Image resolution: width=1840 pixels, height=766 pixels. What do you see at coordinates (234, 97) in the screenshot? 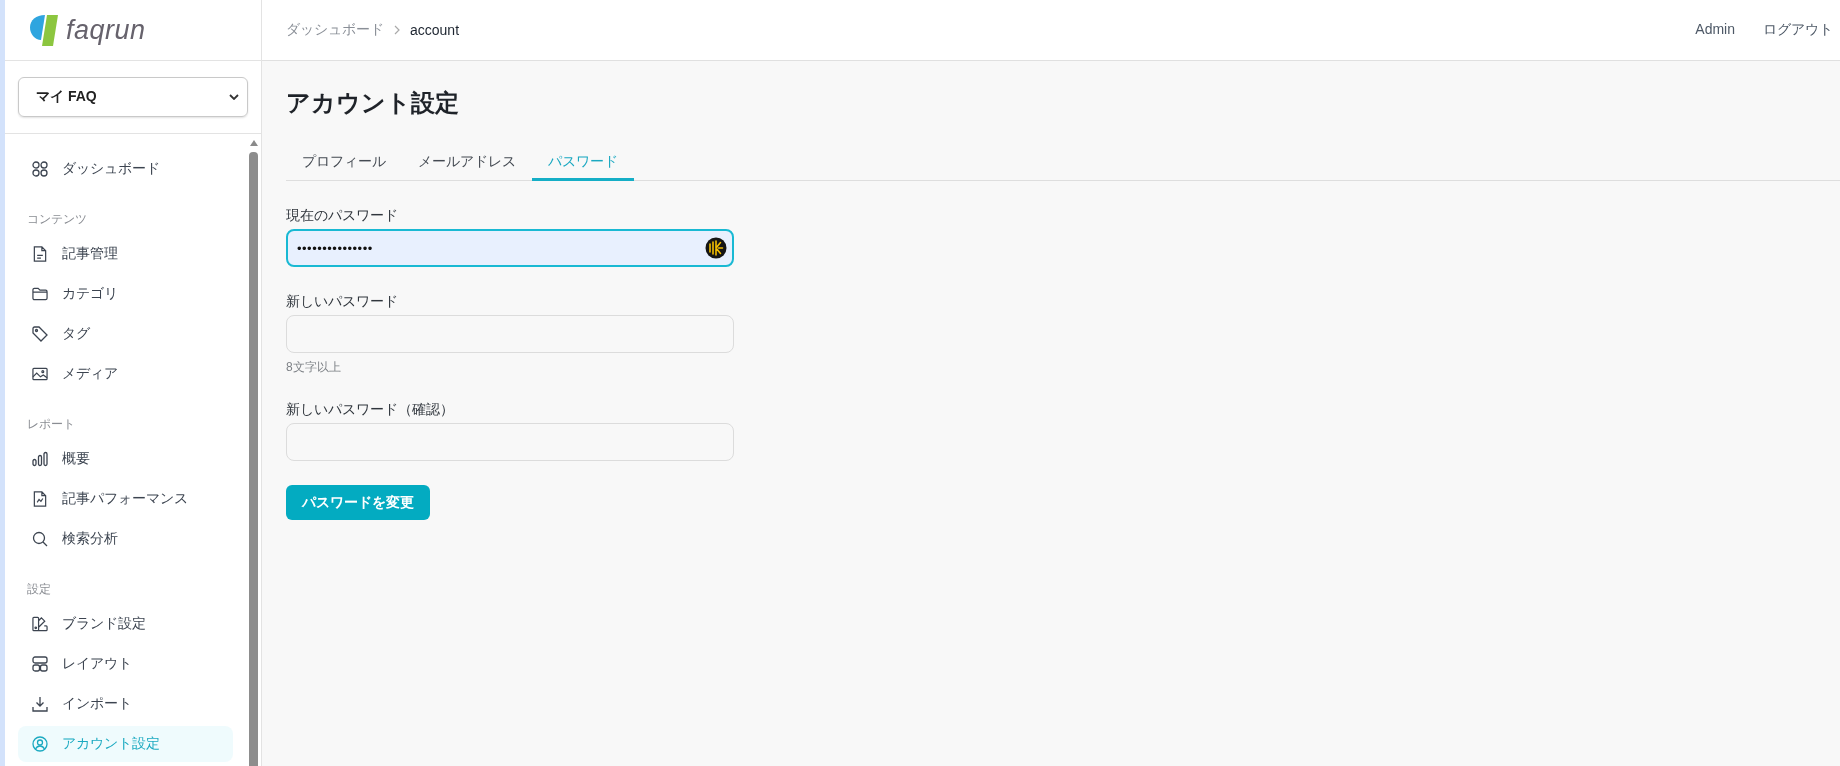
I see `chevron-down-icon` at bounding box center [234, 97].